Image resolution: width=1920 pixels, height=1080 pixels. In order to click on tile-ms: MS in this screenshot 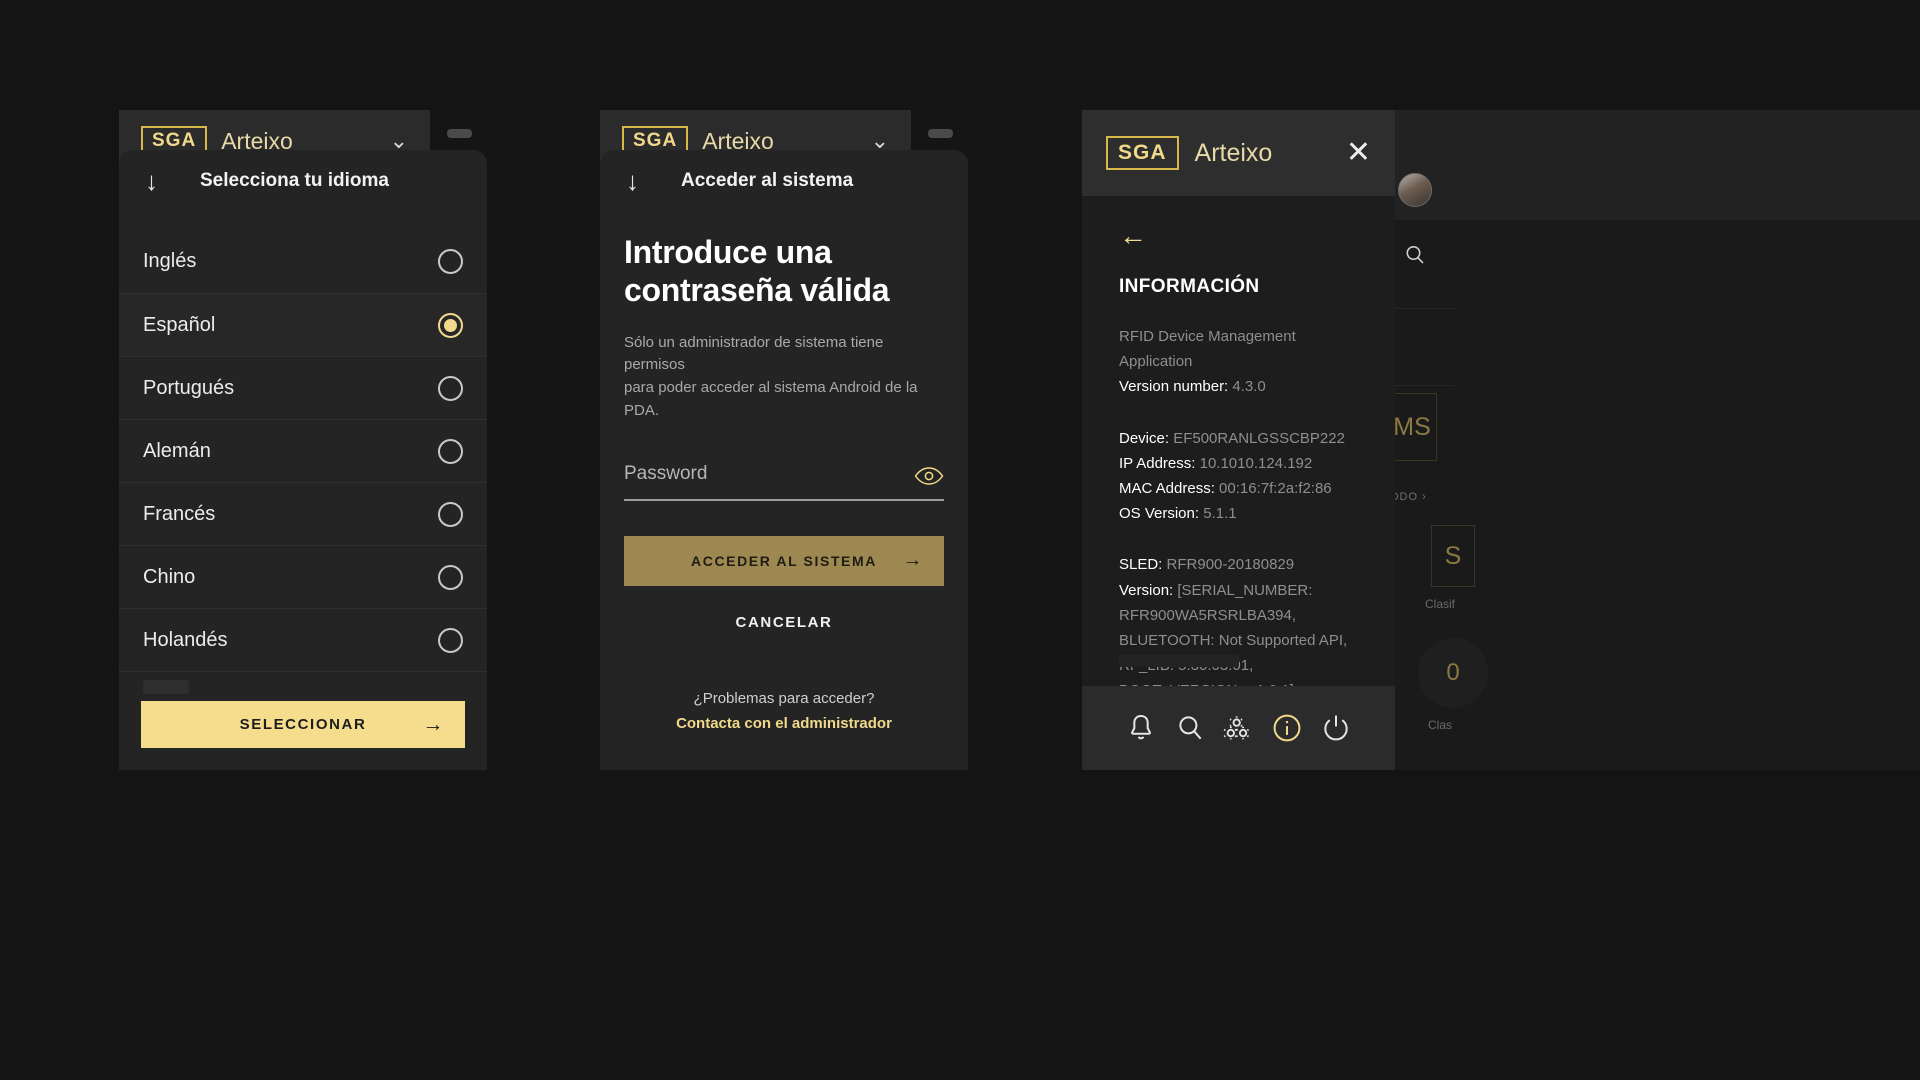, I will do `click(1416, 427)`.